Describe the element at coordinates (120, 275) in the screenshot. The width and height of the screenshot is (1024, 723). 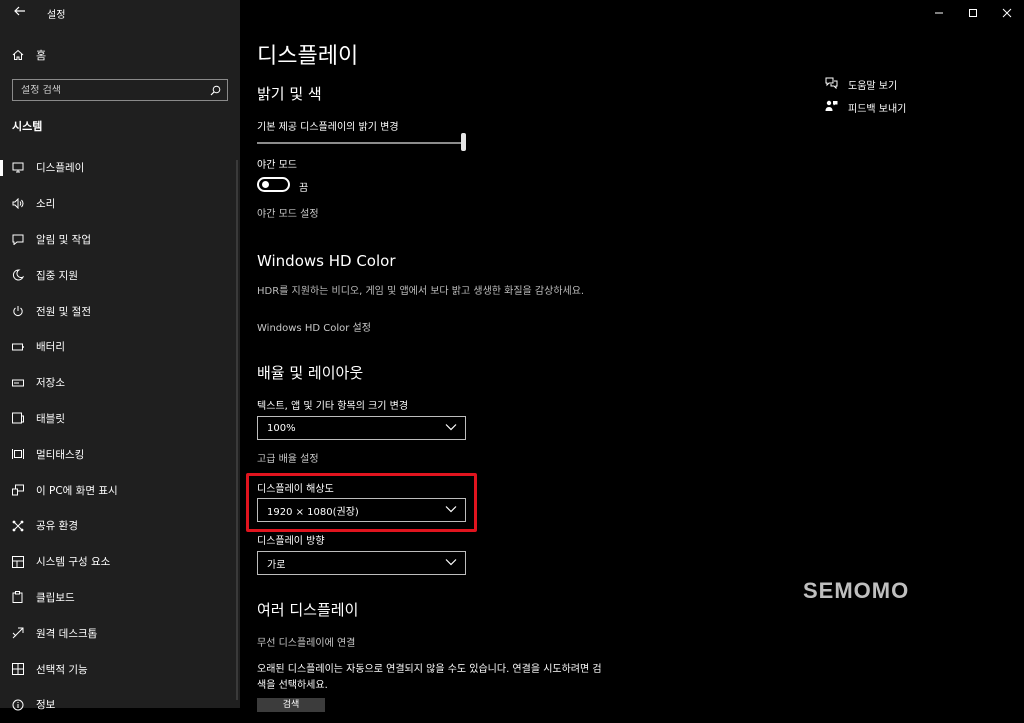
I see `sidebar-item-focus-assist: 집중 지원` at that location.